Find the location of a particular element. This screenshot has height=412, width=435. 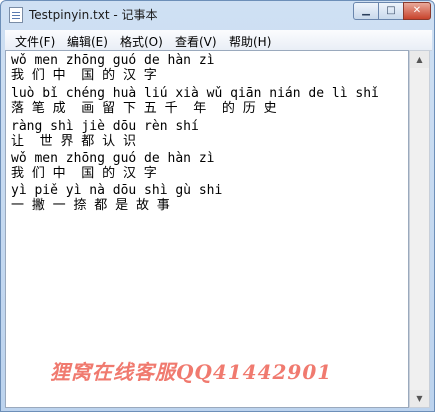

text-line: 让 世 界 都 认 识 is located at coordinates (73, 141).